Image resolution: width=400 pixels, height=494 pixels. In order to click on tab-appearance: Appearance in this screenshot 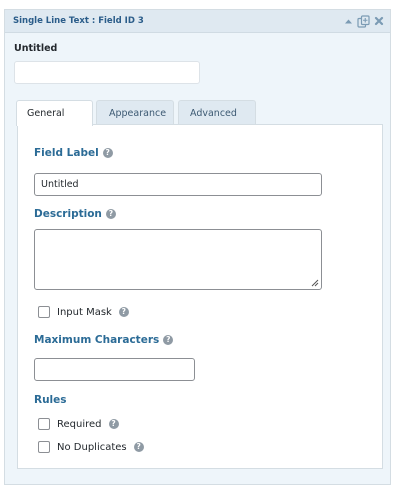, I will do `click(135, 112)`.